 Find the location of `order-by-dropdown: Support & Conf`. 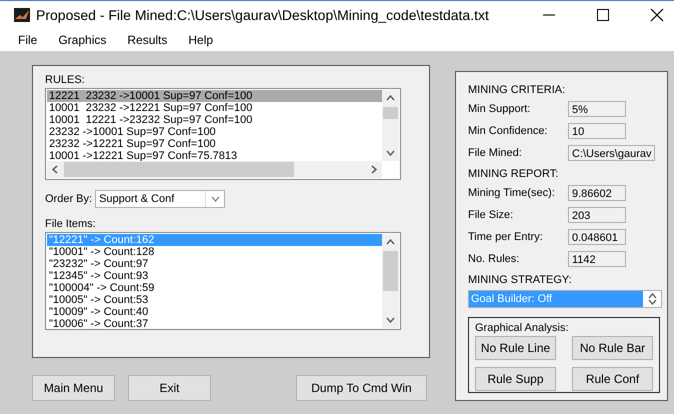

order-by-dropdown: Support & Conf is located at coordinates (160, 199).